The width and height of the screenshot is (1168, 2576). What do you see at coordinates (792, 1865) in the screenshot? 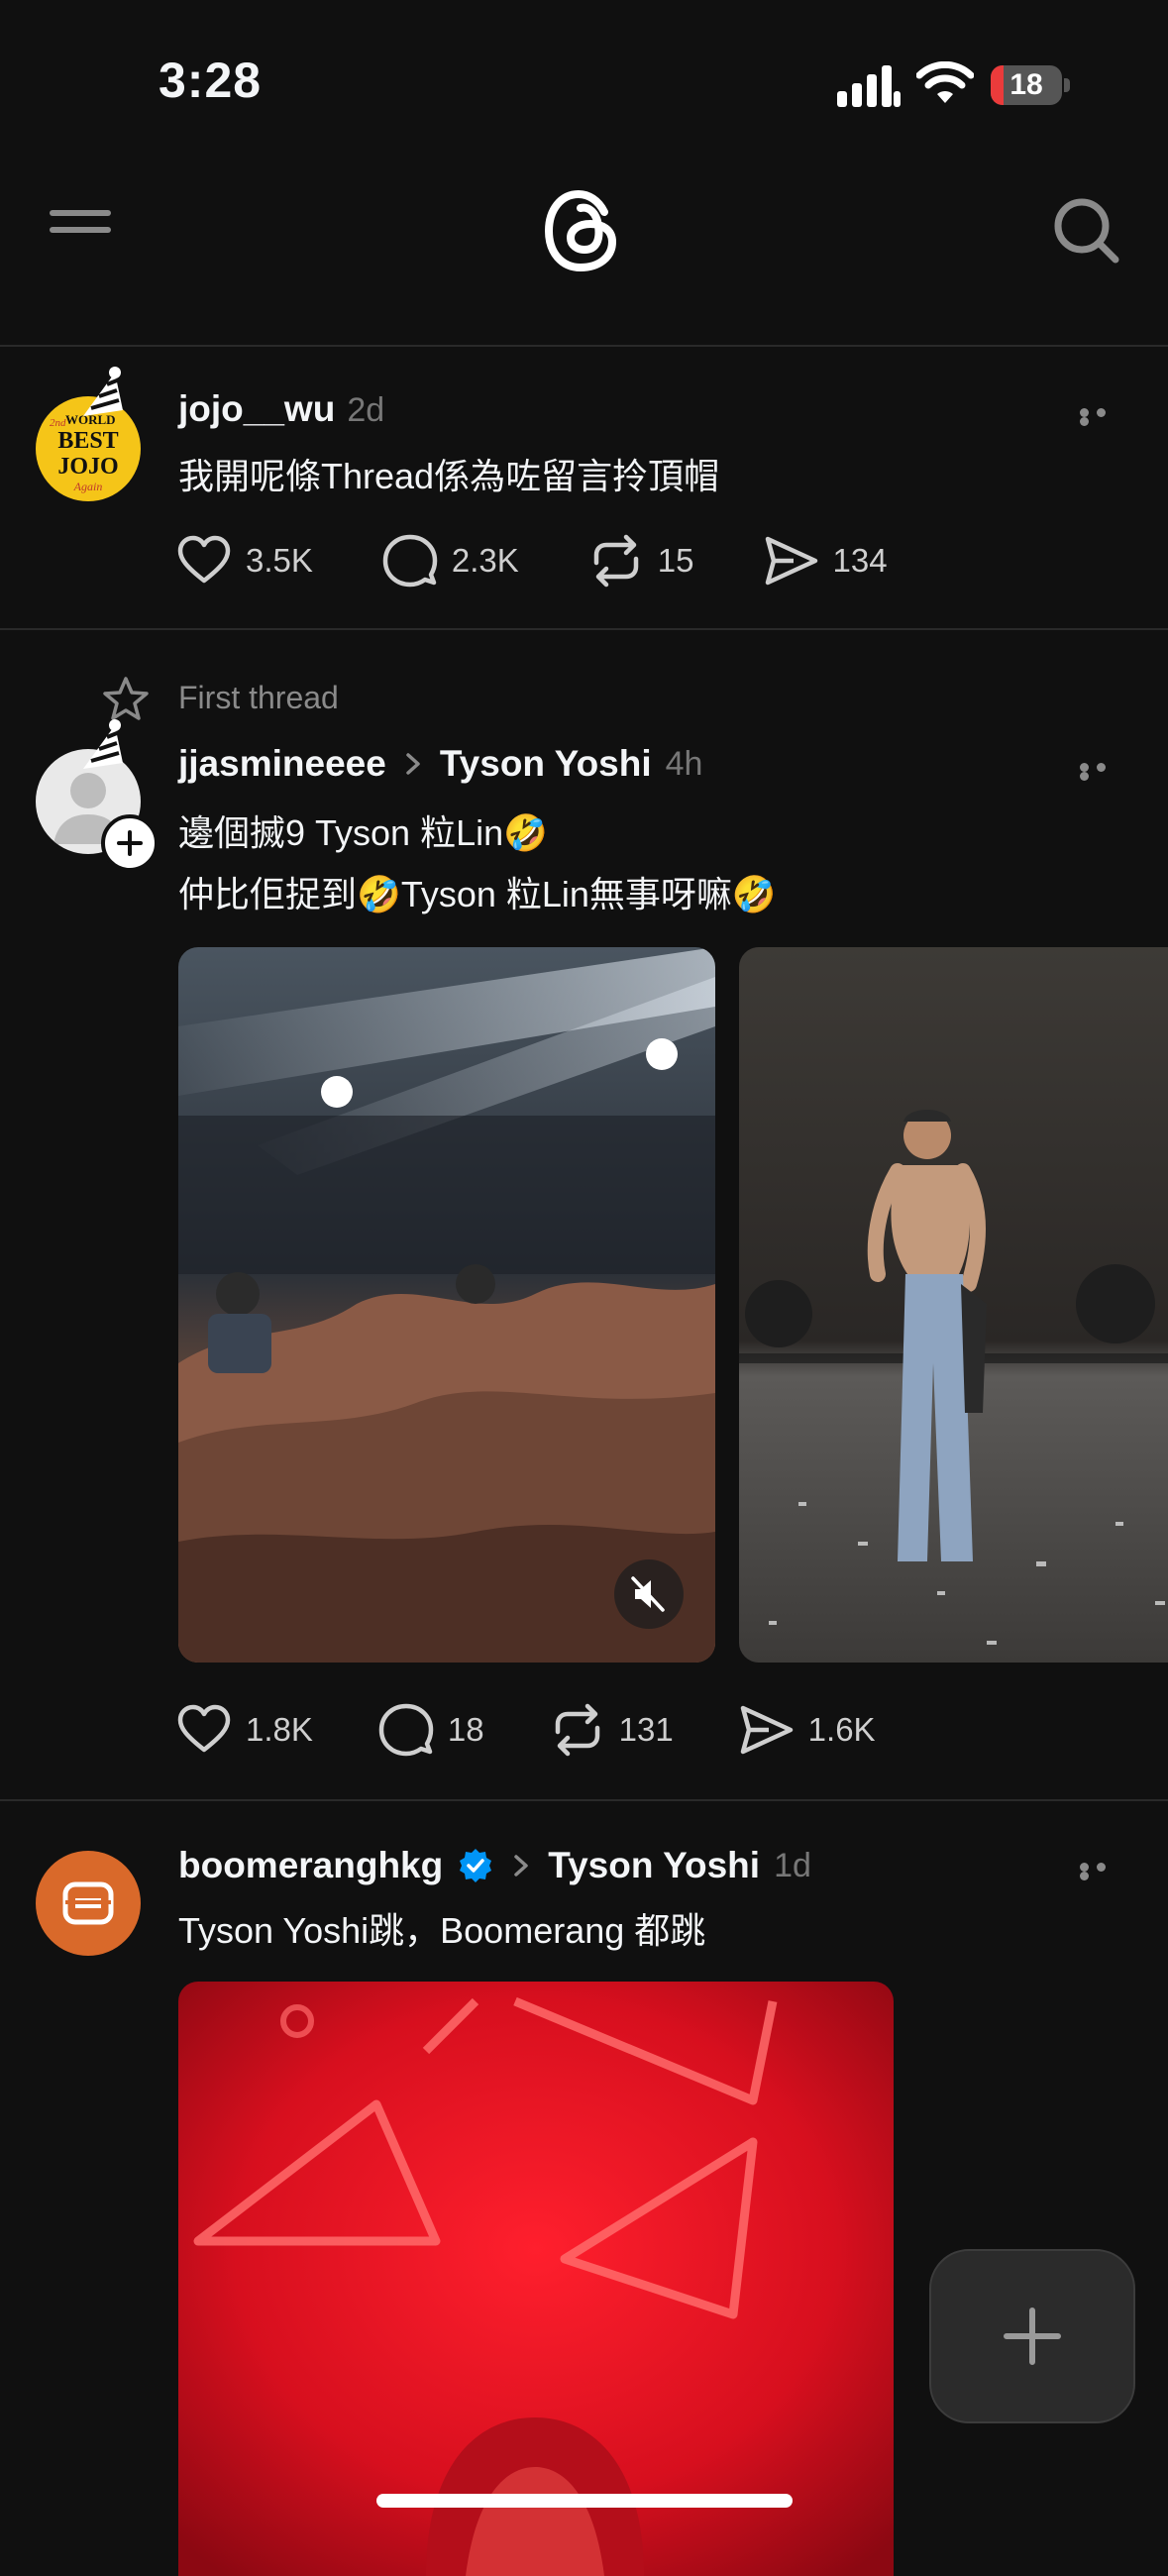
I see `post-time: 1d` at bounding box center [792, 1865].